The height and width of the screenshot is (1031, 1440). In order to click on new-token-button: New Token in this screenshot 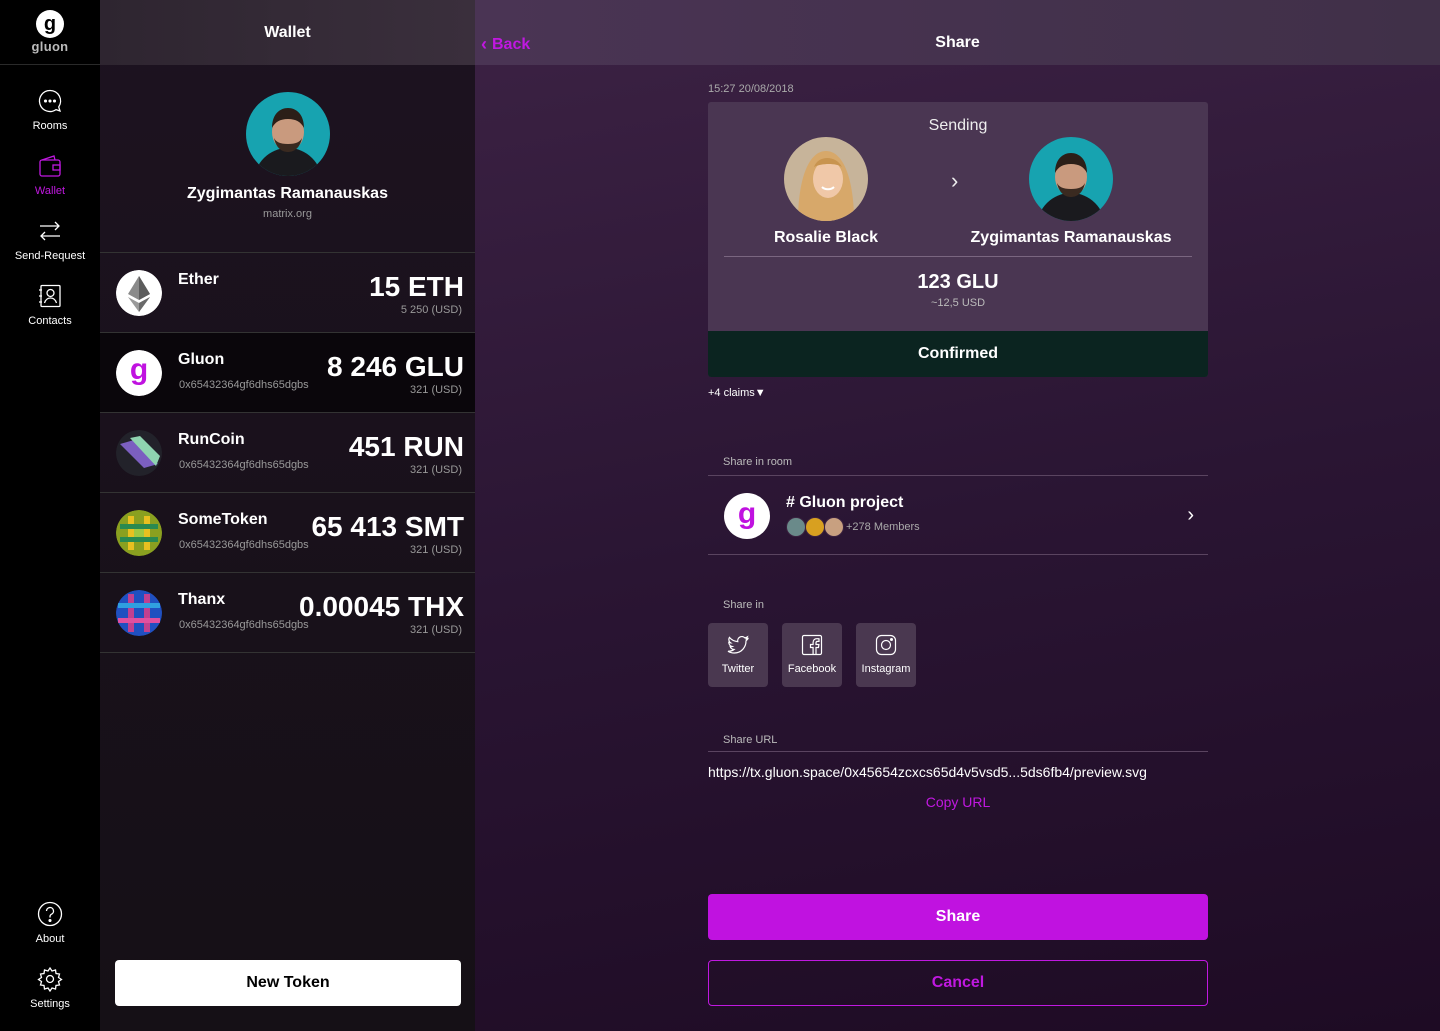, I will do `click(288, 983)`.